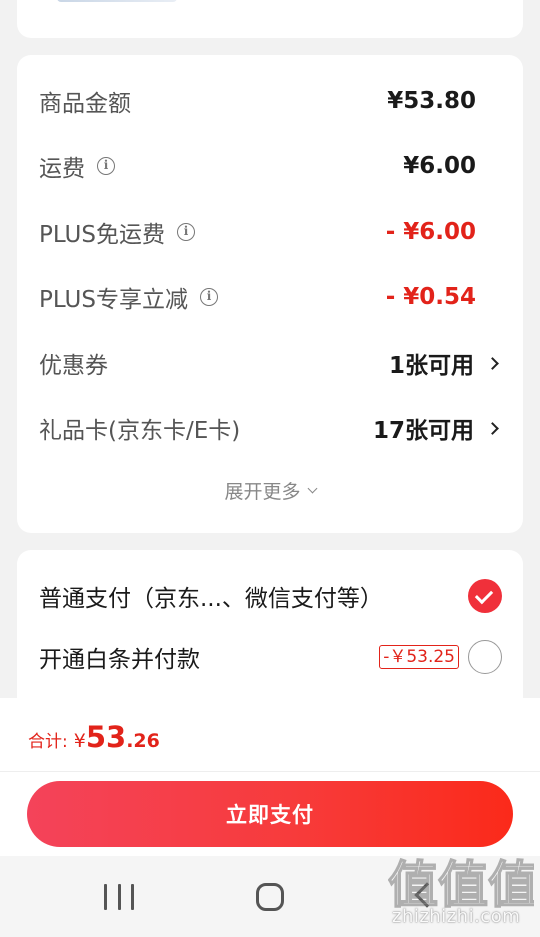 This screenshot has width=540, height=937. Describe the element at coordinates (485, 657) in the screenshot. I see `radio-button` at that location.